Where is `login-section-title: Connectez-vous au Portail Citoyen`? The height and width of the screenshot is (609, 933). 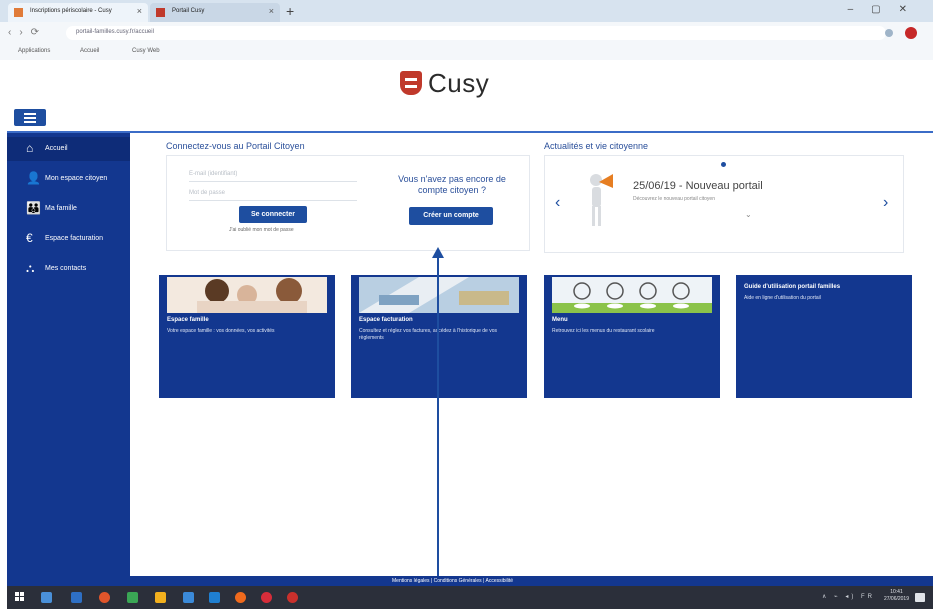
login-section-title: Connectez-vous au Portail Citoyen is located at coordinates (235, 146).